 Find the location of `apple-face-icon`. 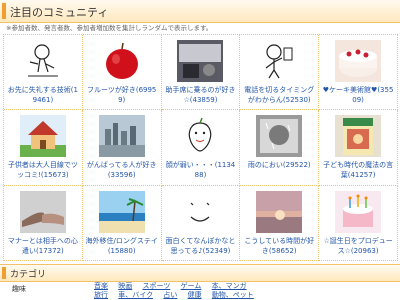

apple-face-icon is located at coordinates (200, 136).